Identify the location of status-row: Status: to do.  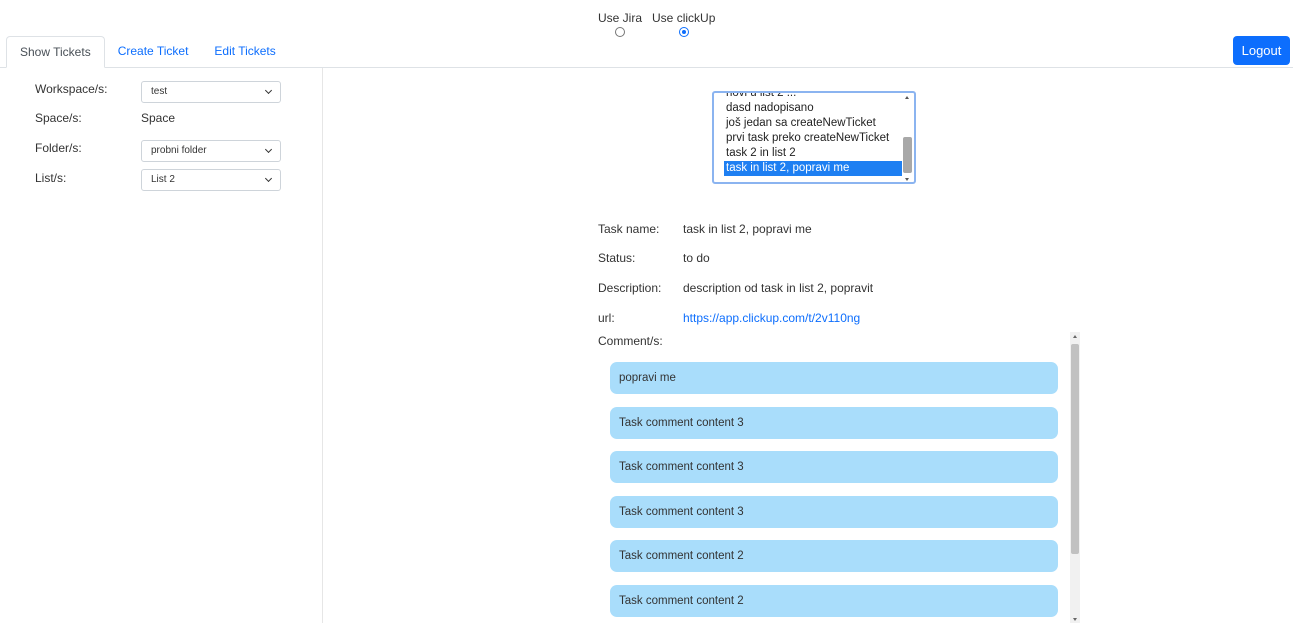
(654, 258).